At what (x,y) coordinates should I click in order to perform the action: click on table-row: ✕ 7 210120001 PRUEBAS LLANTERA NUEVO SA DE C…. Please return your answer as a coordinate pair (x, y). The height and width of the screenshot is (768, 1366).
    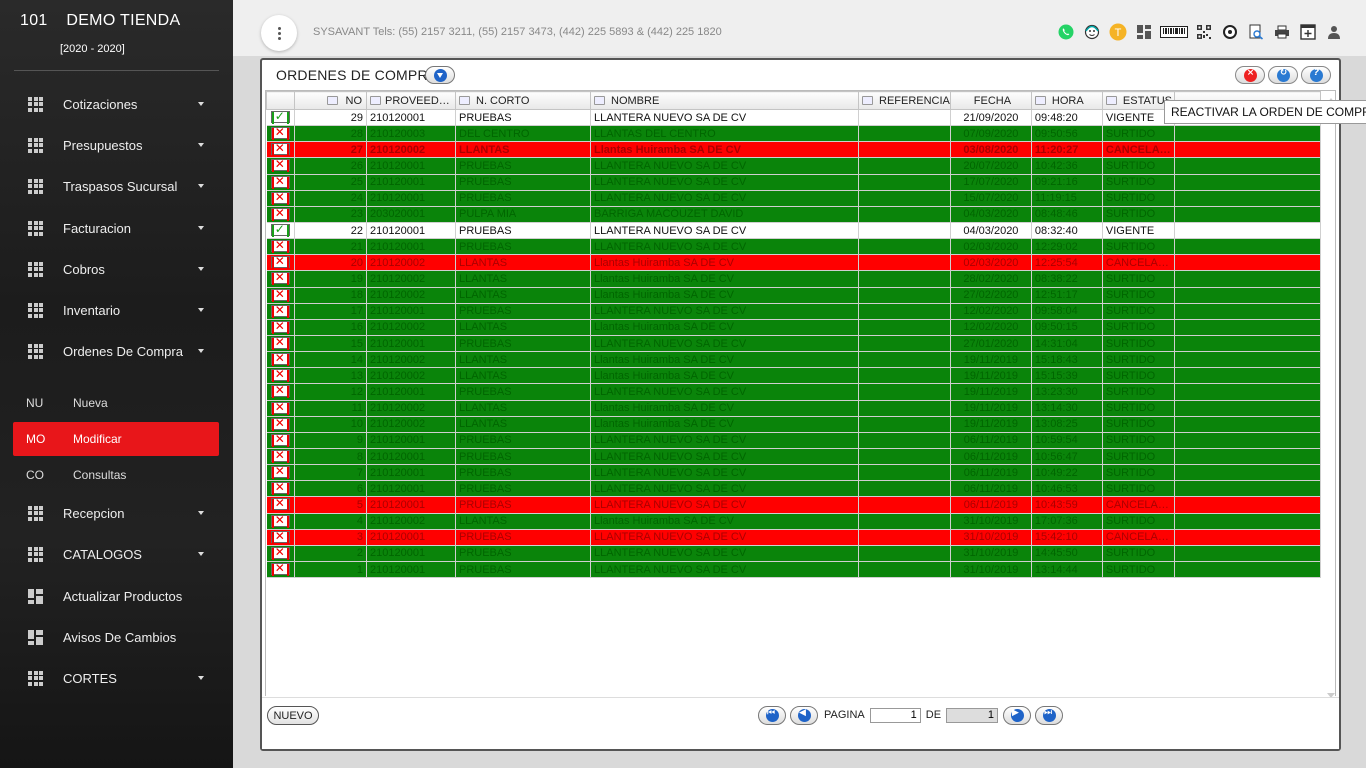
    Looking at the image, I should click on (793, 473).